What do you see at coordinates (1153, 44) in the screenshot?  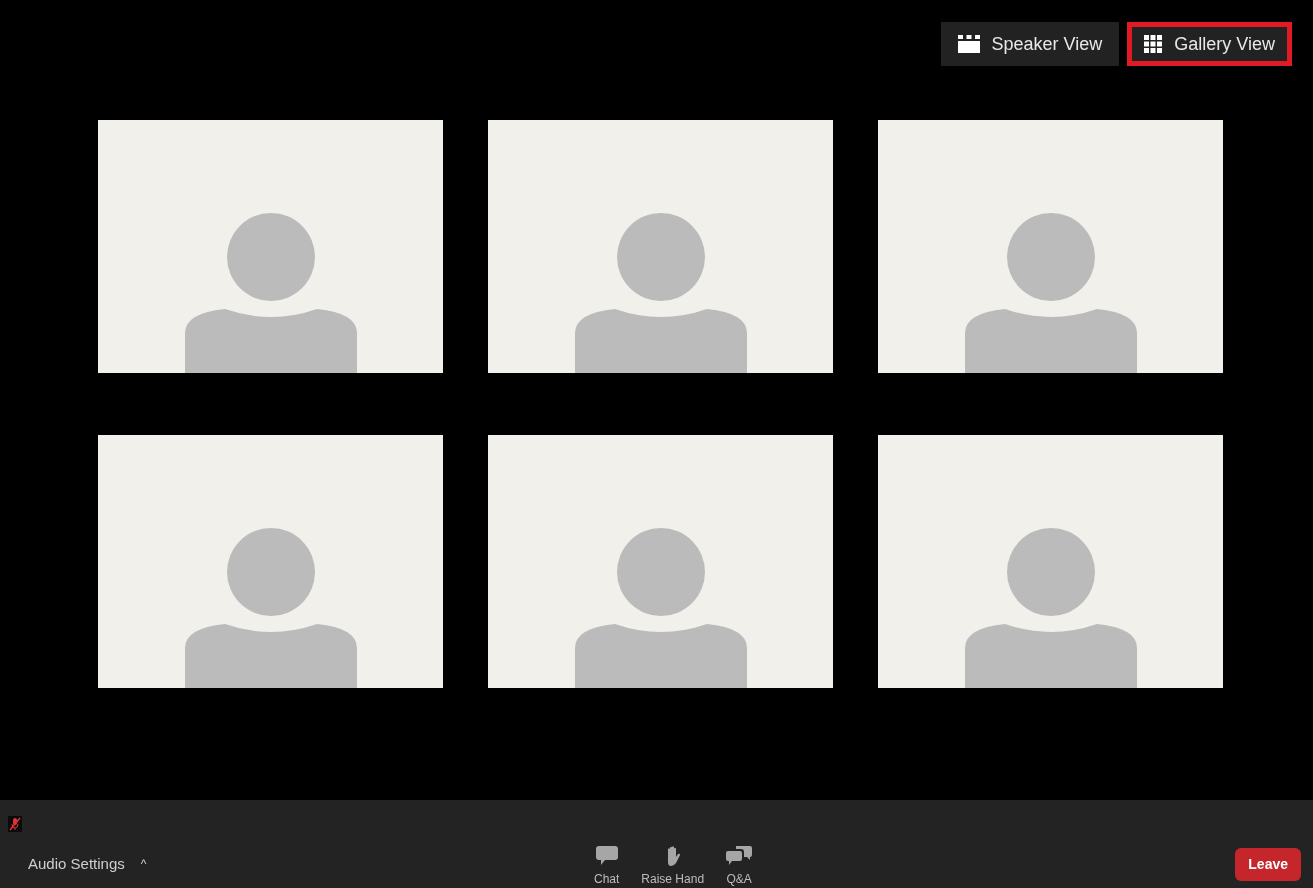 I see `grid-icon` at bounding box center [1153, 44].